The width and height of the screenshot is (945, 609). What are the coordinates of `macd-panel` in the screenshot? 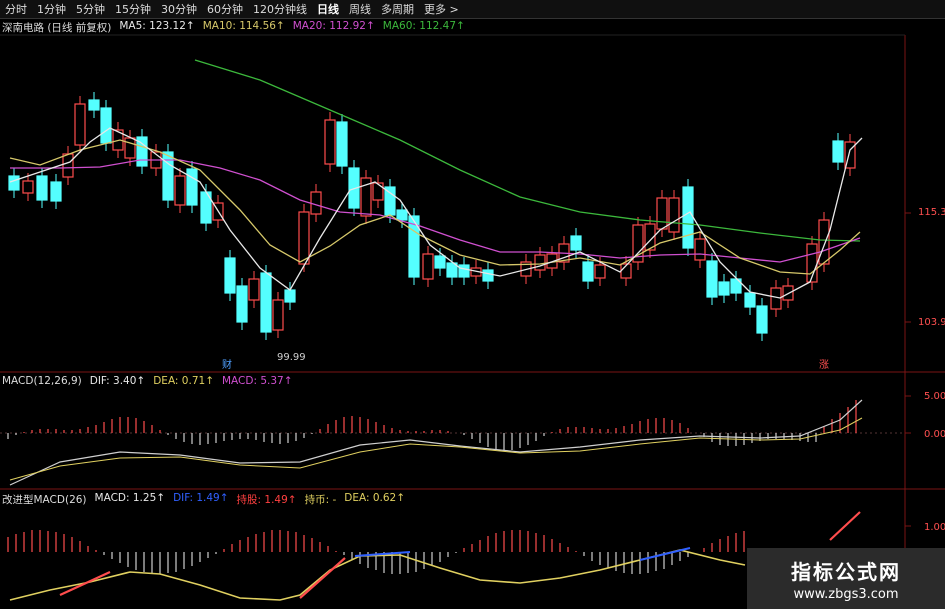 It's located at (435, 442).